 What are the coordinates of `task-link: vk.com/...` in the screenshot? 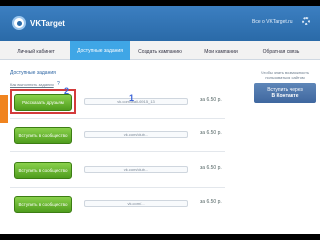 It's located at (136, 203).